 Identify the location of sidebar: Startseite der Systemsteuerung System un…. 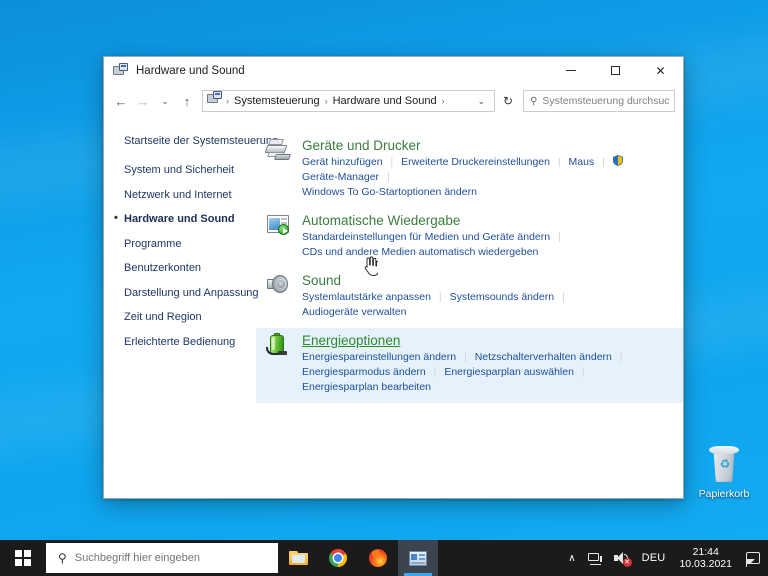
(191, 307).